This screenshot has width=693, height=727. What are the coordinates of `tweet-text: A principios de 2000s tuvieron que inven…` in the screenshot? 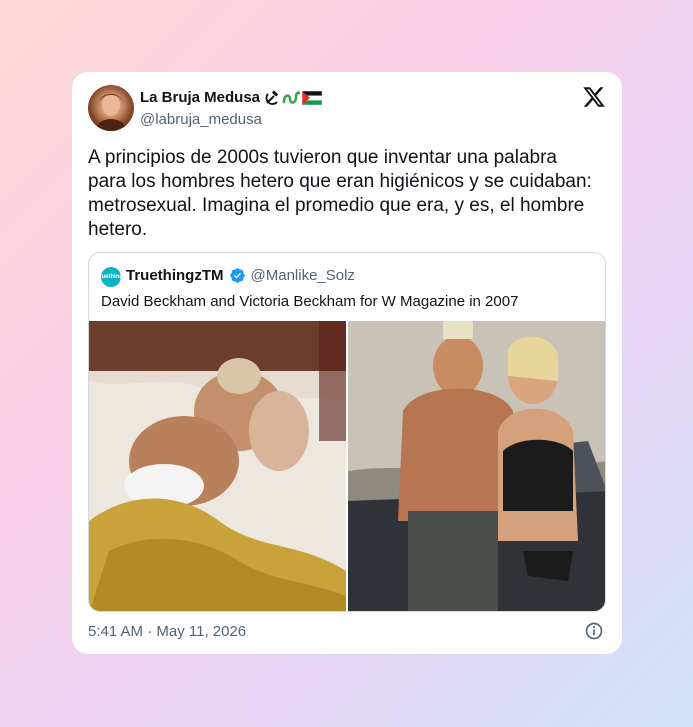 It's located at (340, 193).